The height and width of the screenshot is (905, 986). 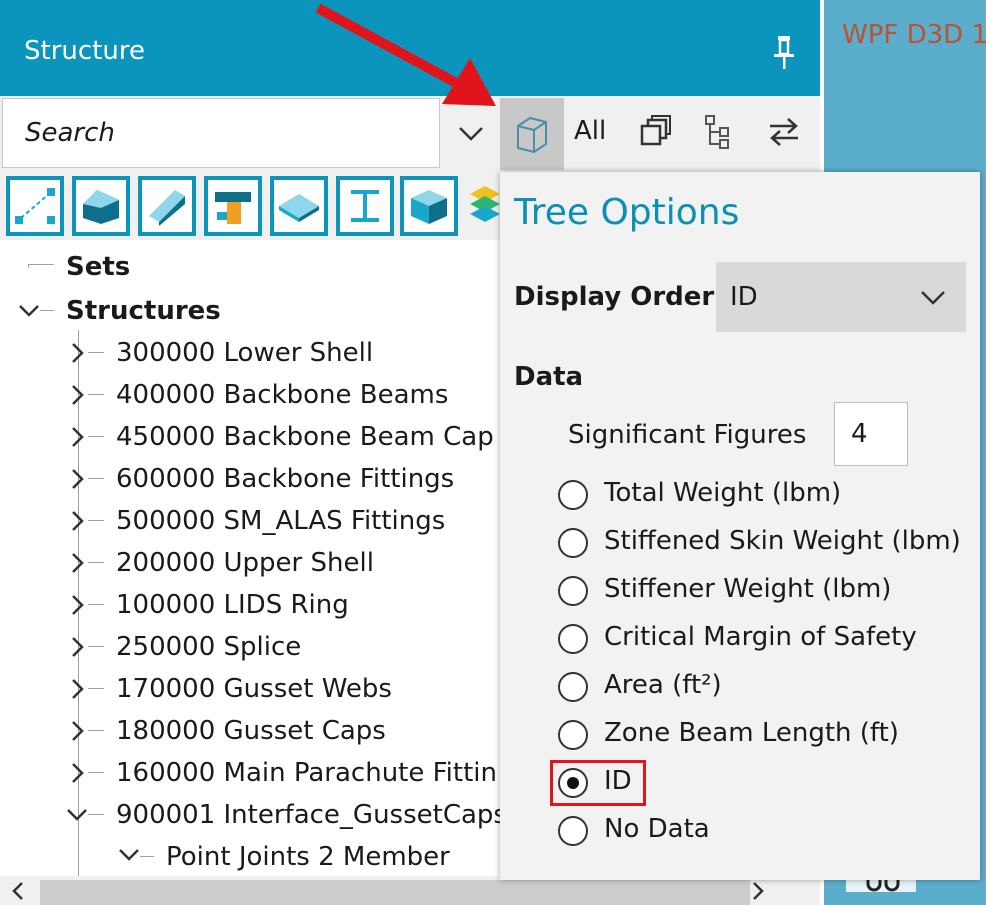 I want to click on radio-label: Area (ft²), so click(x=663, y=685).